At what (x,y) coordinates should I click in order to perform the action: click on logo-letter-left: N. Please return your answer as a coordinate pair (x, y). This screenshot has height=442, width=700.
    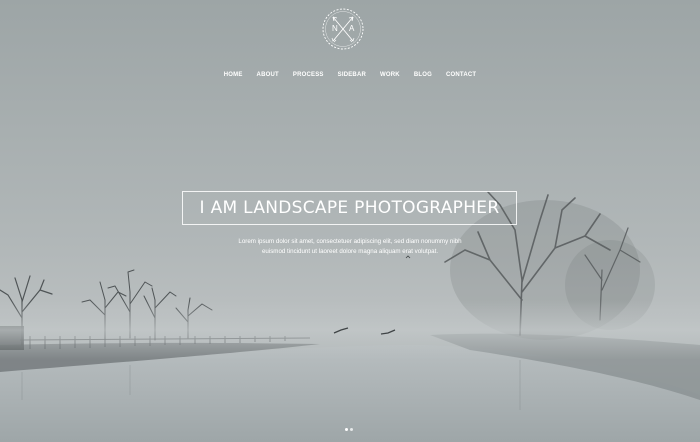
    Looking at the image, I should click on (335, 28).